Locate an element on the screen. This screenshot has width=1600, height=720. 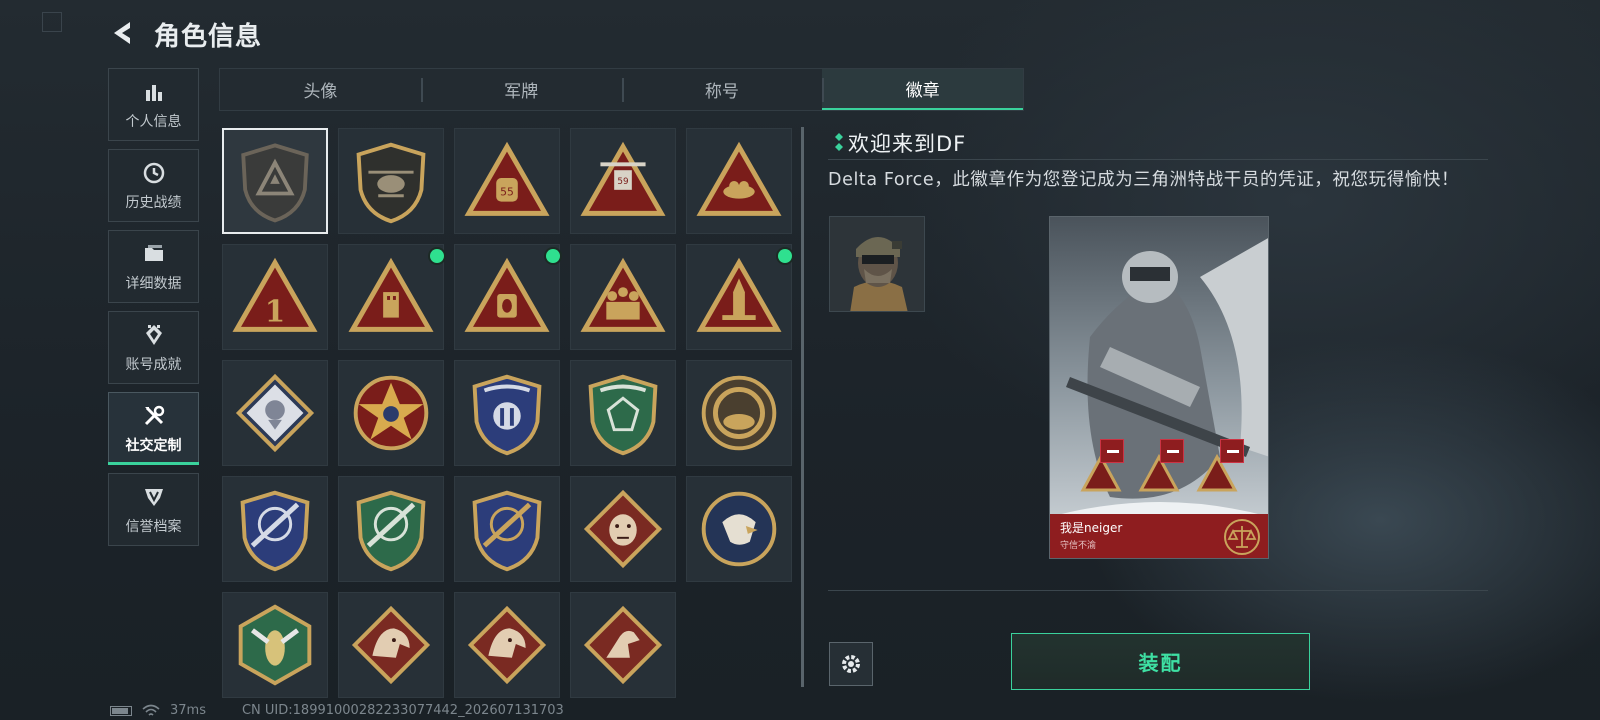
wasp-badge-icon is located at coordinates (275, 645).